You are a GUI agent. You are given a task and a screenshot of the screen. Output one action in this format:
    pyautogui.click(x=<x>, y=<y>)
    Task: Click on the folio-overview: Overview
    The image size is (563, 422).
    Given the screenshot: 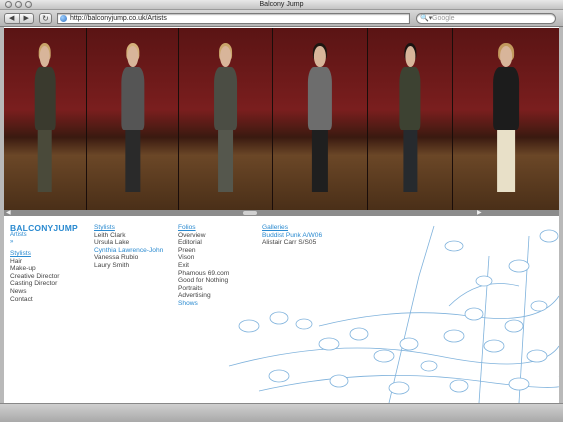 What is the action you would take?
    pyautogui.click(x=203, y=236)
    